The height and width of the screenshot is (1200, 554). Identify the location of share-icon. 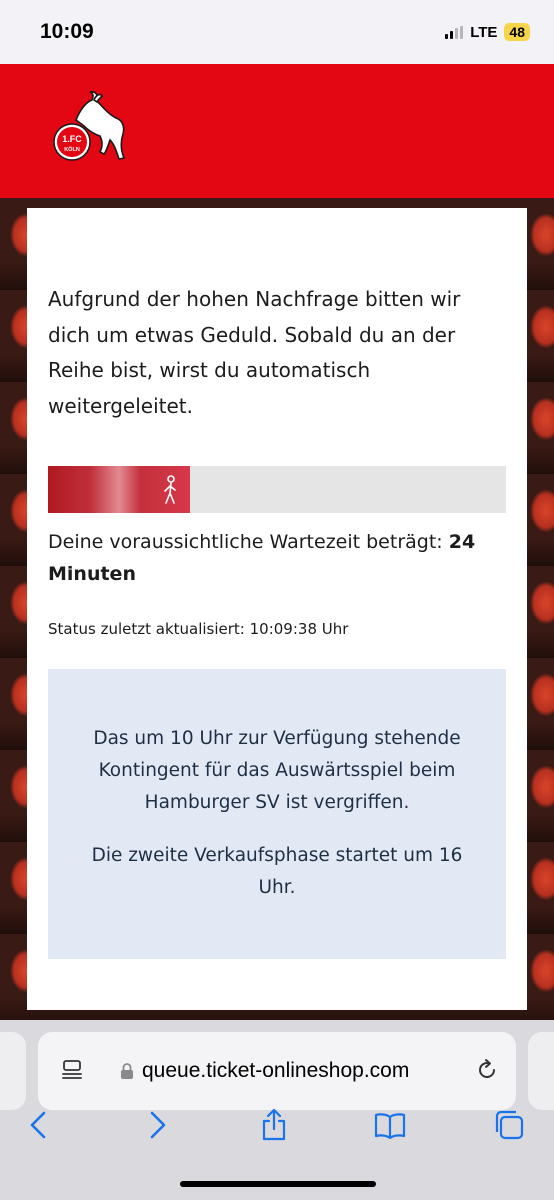
(274, 1125).